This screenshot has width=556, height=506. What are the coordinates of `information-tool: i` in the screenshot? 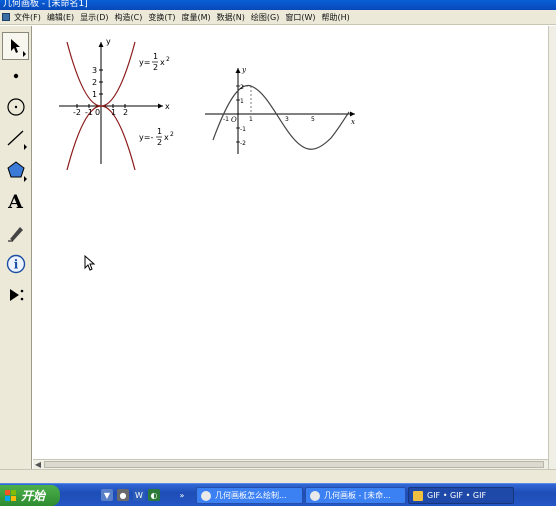 It's located at (15, 264).